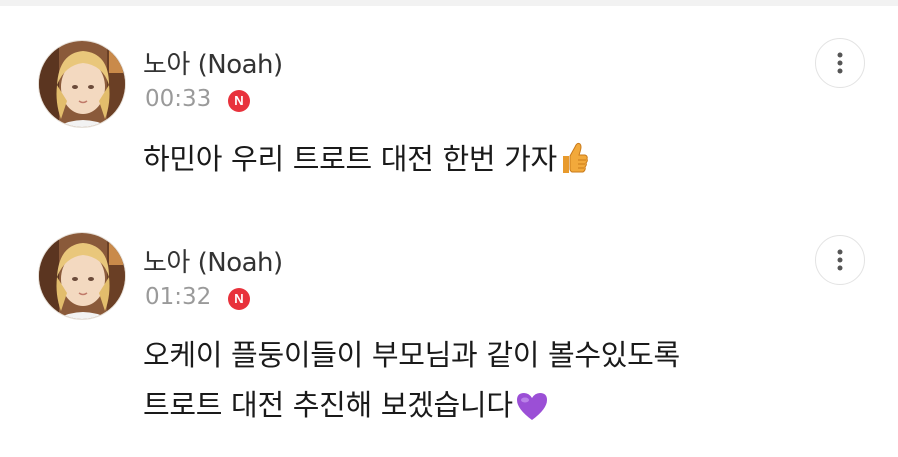 The width and height of the screenshot is (898, 457). I want to click on comment-message: 오케이 플둥이들이 부모님과 같이 볼수있도록 트로트 대전 추진해 보겠습니다, so click(411, 383).